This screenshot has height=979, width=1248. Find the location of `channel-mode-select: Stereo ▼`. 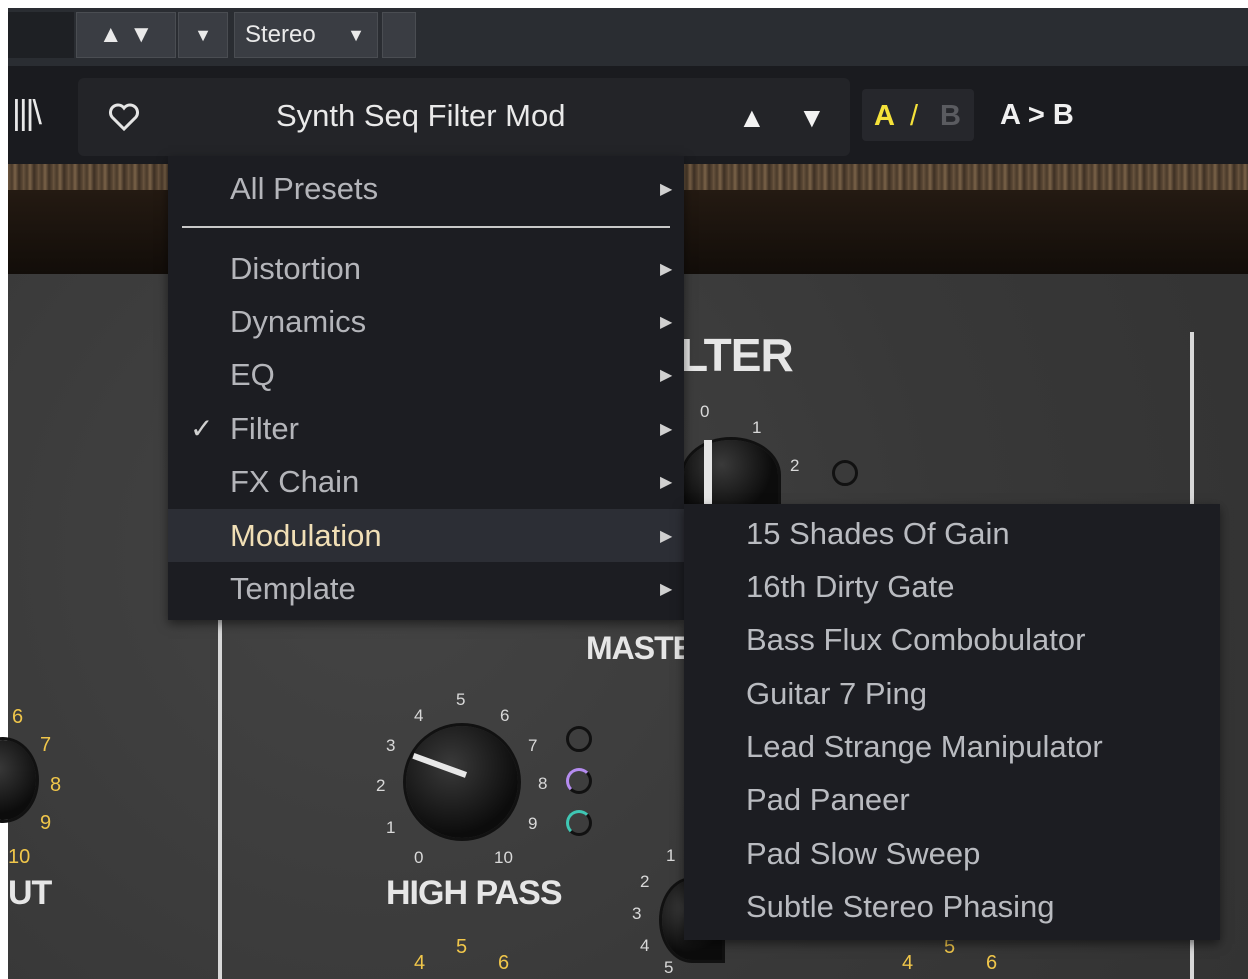

channel-mode-select: Stereo ▼ is located at coordinates (306, 35).